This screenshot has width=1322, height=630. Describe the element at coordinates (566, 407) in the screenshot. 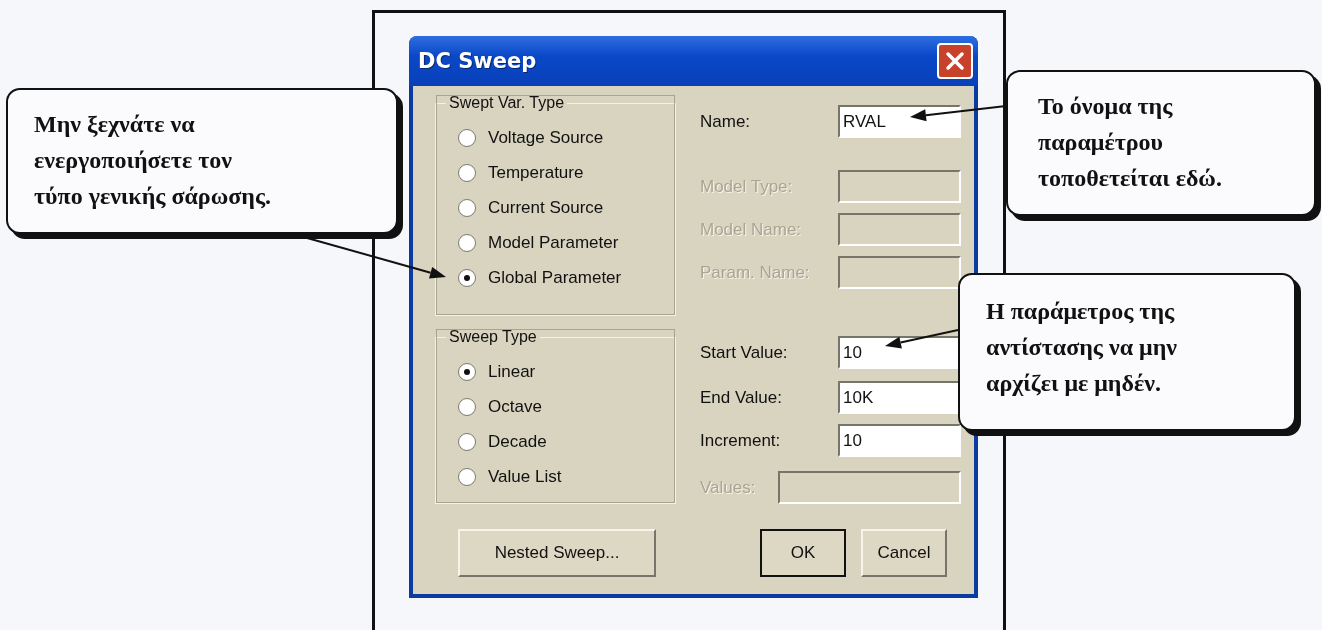

I see `radio-option: Octave` at that location.